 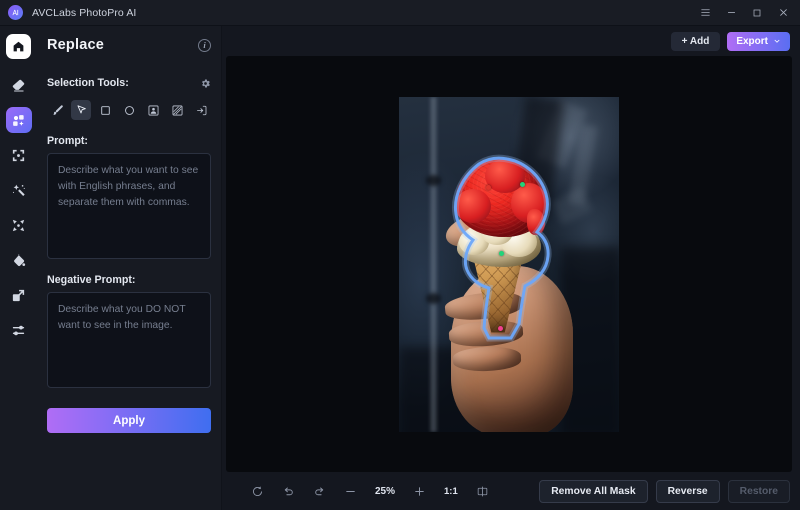 What do you see at coordinates (451, 491) in the screenshot?
I see `fit-ratio-button: 1:1` at bounding box center [451, 491].